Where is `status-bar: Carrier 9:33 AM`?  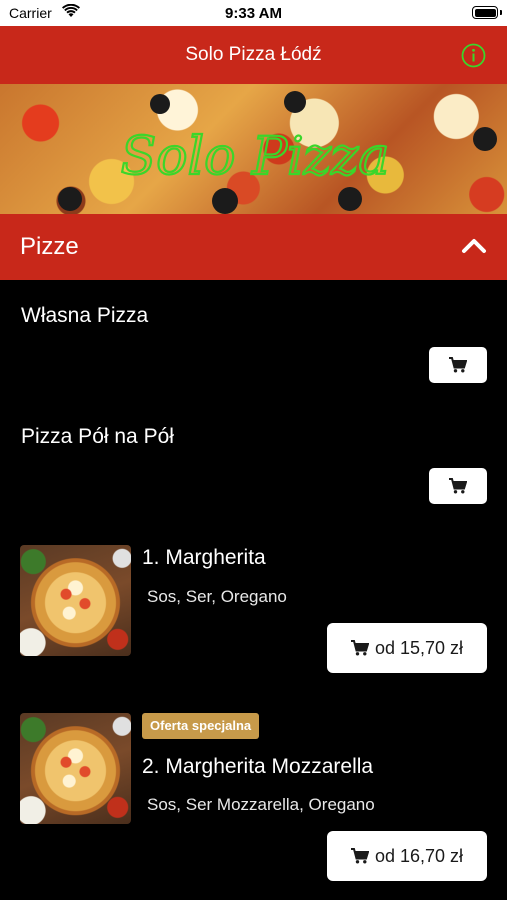 status-bar: Carrier 9:33 AM is located at coordinates (253, 13).